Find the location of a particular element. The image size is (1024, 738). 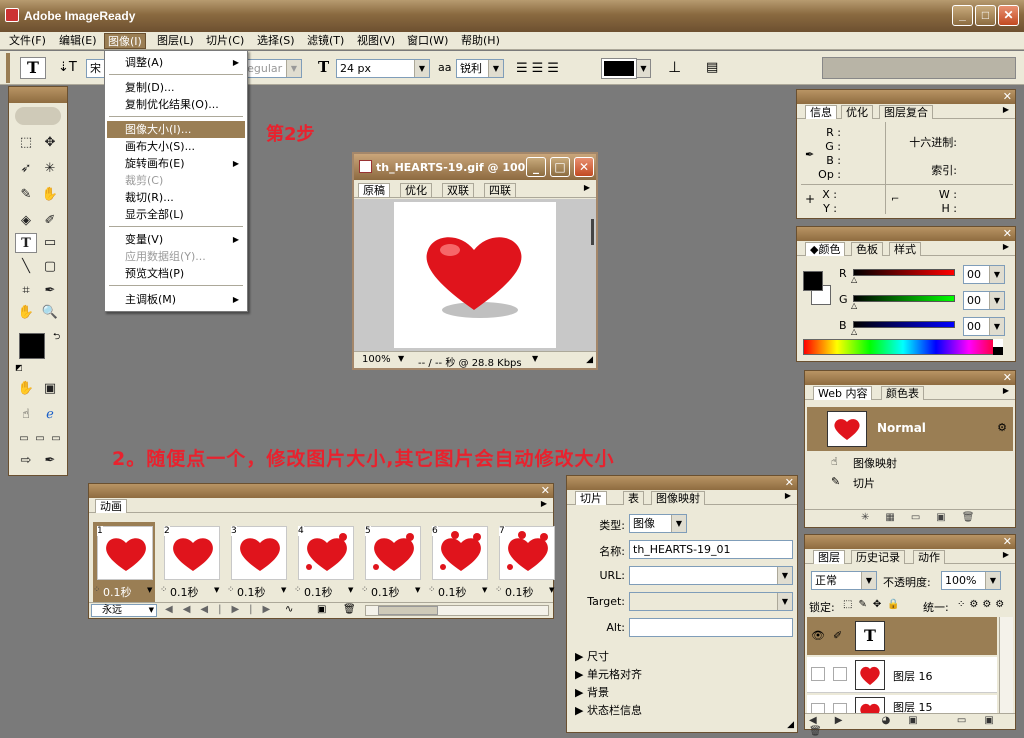

tab-color-table: 颜色表 is located at coordinates (902, 393).